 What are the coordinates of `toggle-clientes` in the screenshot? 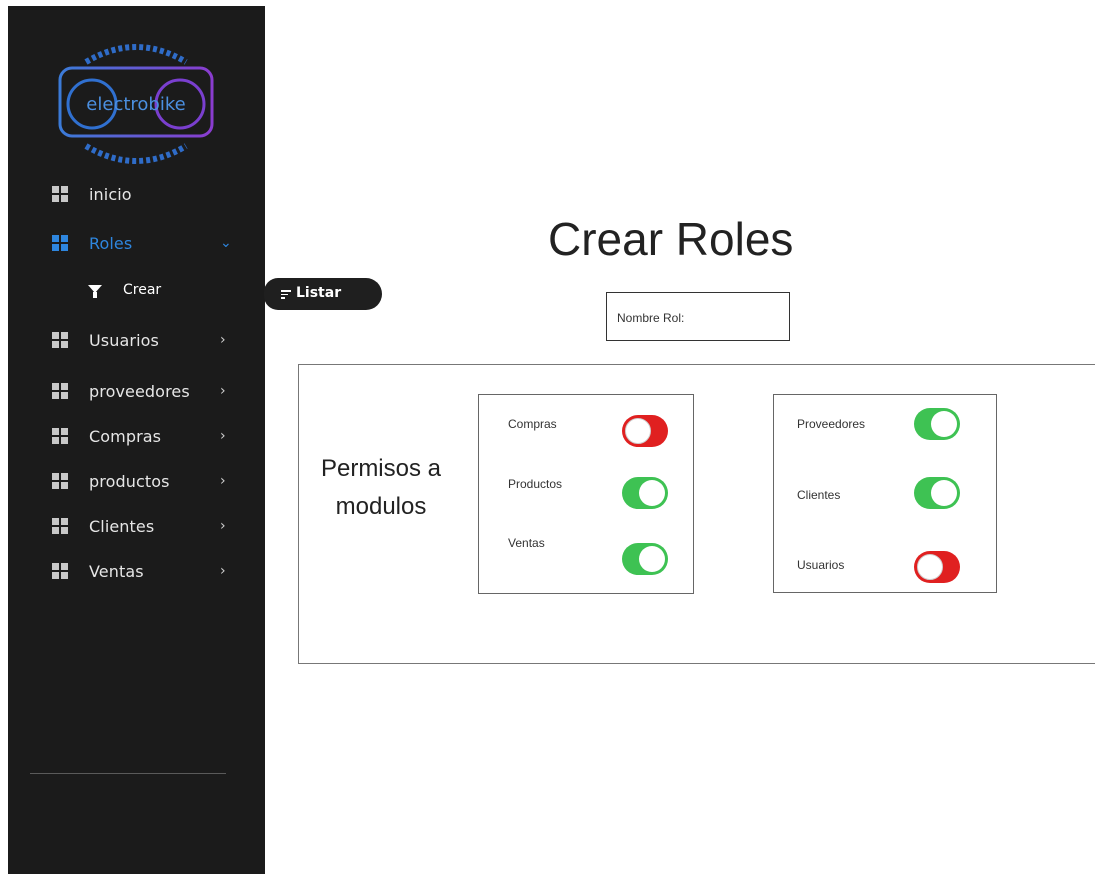 It's located at (937, 493).